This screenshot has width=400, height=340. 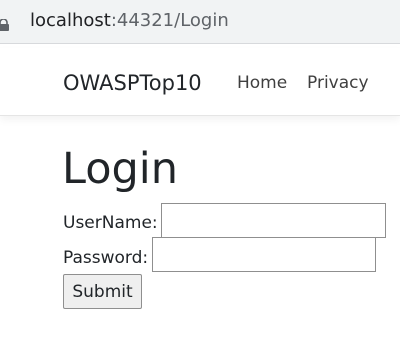 What do you see at coordinates (120, 169) in the screenshot?
I see `page-title: Login` at bounding box center [120, 169].